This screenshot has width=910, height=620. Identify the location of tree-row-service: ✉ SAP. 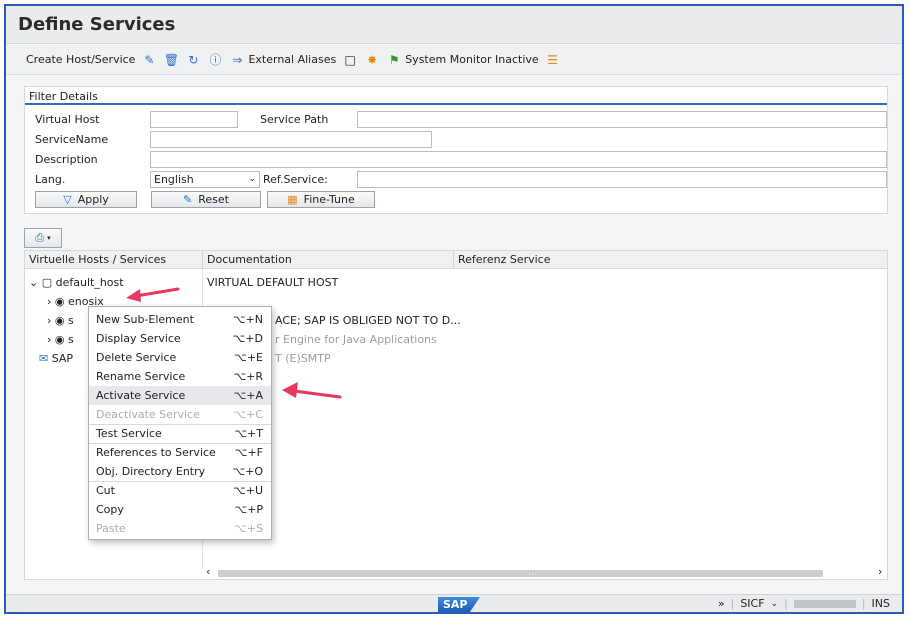
(56, 358).